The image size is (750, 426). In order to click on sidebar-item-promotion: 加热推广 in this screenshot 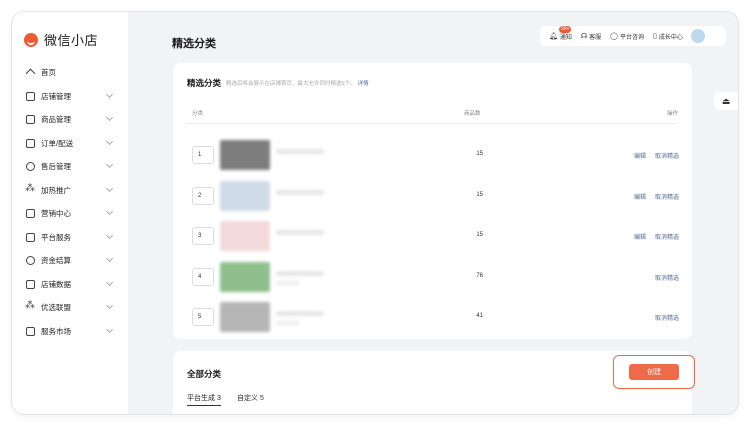, I will do `click(70, 191)`.